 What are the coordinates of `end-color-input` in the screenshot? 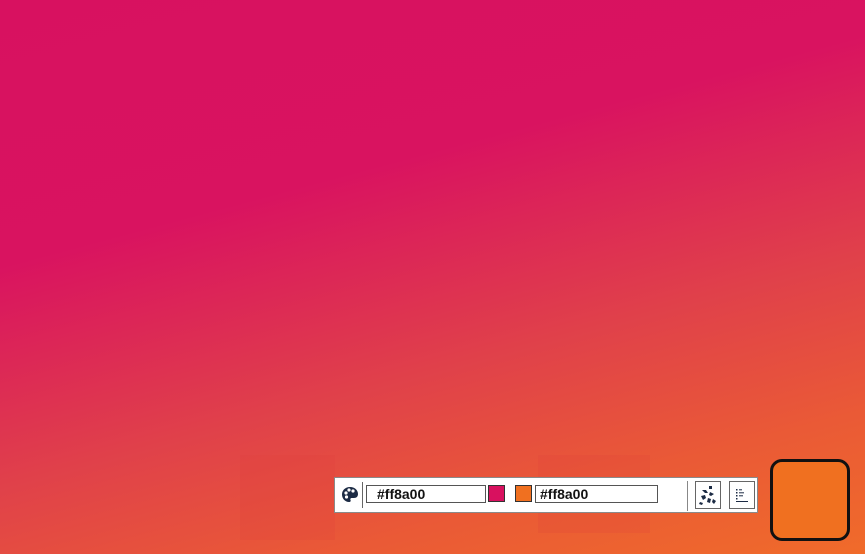 It's located at (596, 494).